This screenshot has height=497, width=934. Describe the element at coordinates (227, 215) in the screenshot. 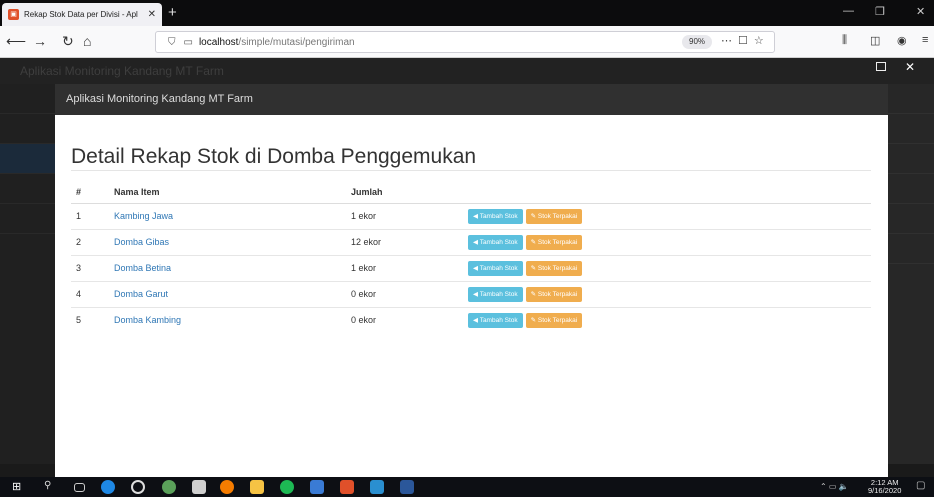

I see `item-name-cell: Kambing Jawa` at that location.